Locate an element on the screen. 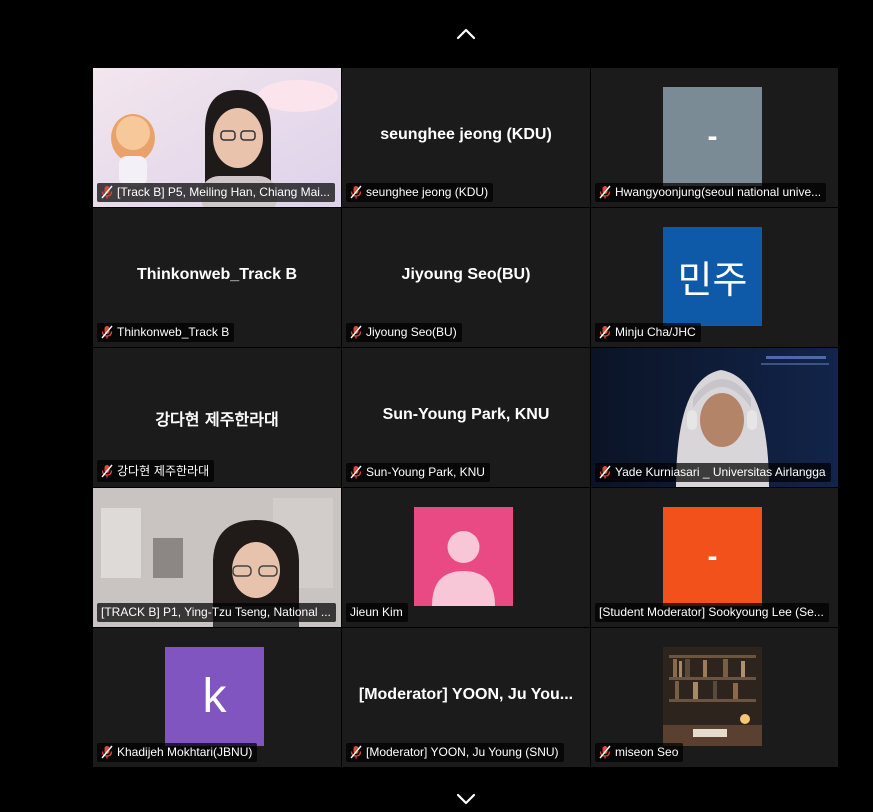 The image size is (873, 812). participant-label: Thinkonweb_Track B is located at coordinates (166, 332).